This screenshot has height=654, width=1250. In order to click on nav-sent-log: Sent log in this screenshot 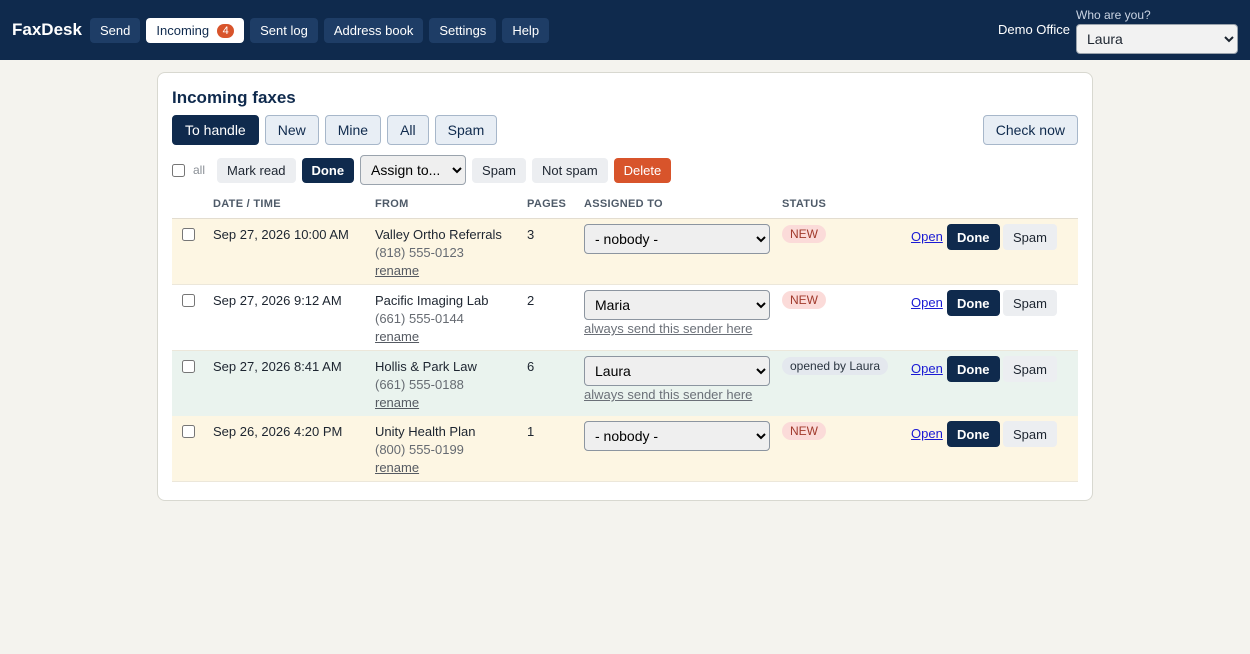, I will do `click(284, 30)`.